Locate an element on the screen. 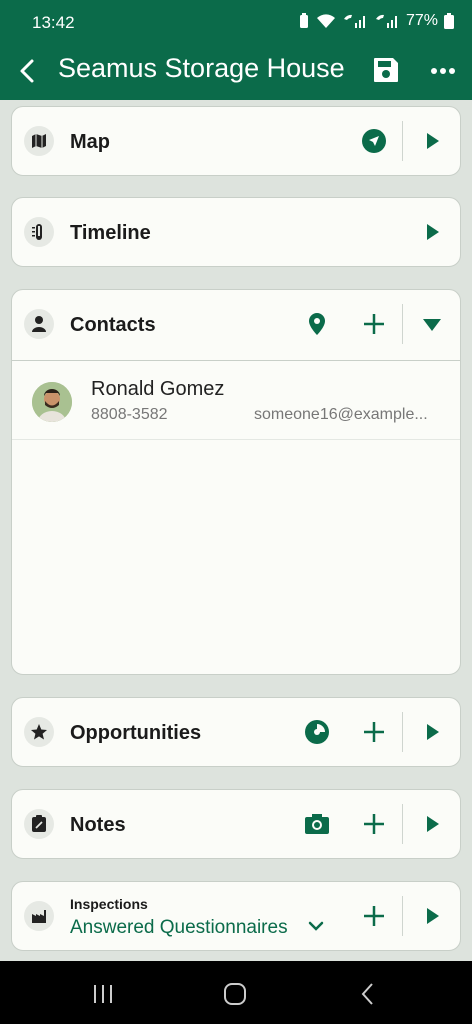 This screenshot has width=472, height=1024. timeline-card: Timeline is located at coordinates (236, 232).